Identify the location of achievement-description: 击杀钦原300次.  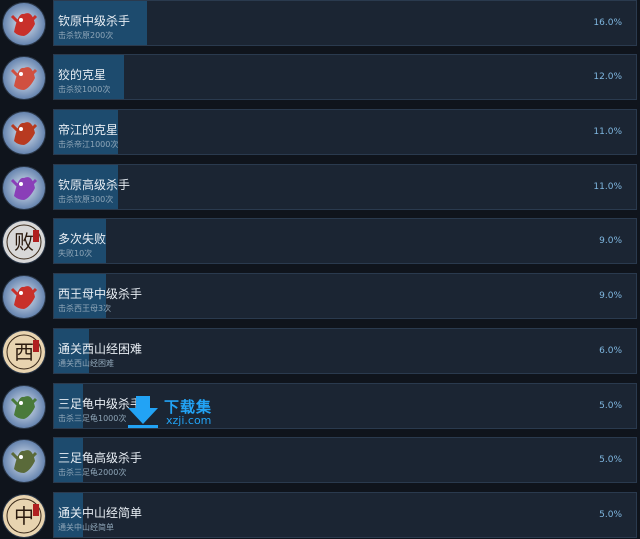
(86, 199).